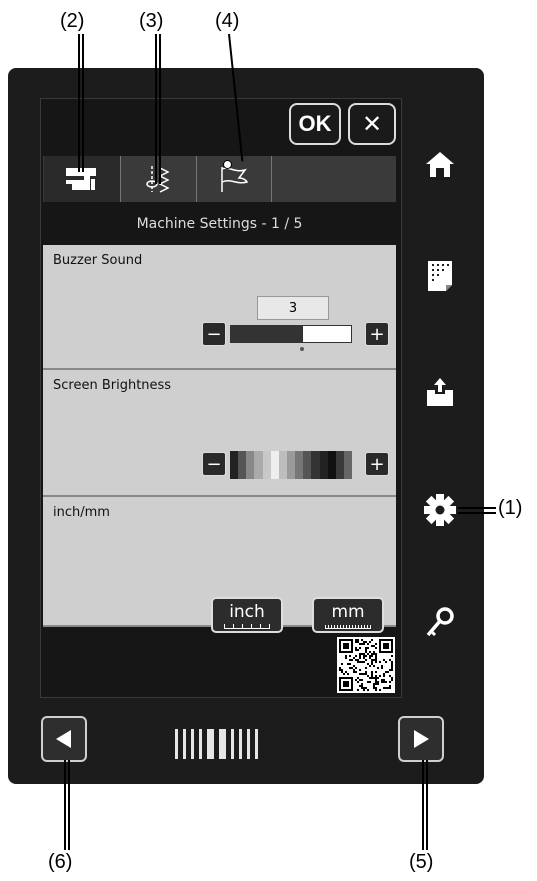 The image size is (537, 881). What do you see at coordinates (98, 260) in the screenshot?
I see `buzzer-sound-label: Buzzer Sound` at bounding box center [98, 260].